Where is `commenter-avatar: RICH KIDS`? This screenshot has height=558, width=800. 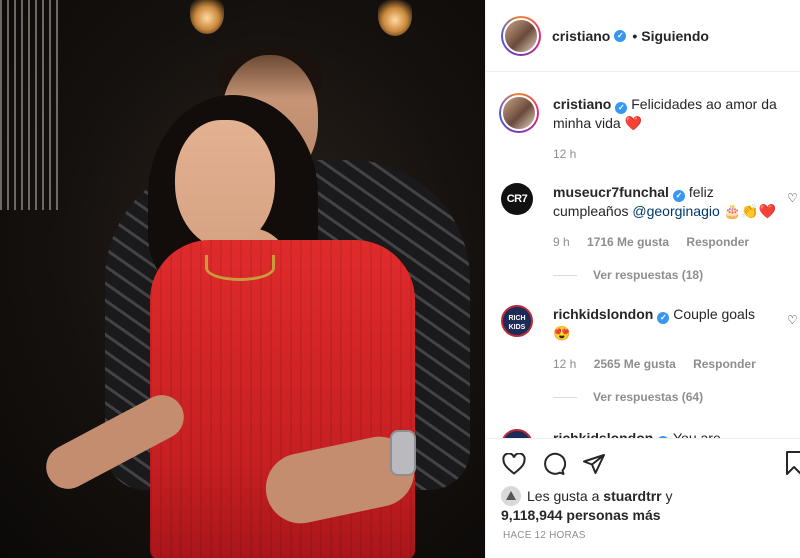
commenter-avatar: RICH KIDS is located at coordinates (517, 321).